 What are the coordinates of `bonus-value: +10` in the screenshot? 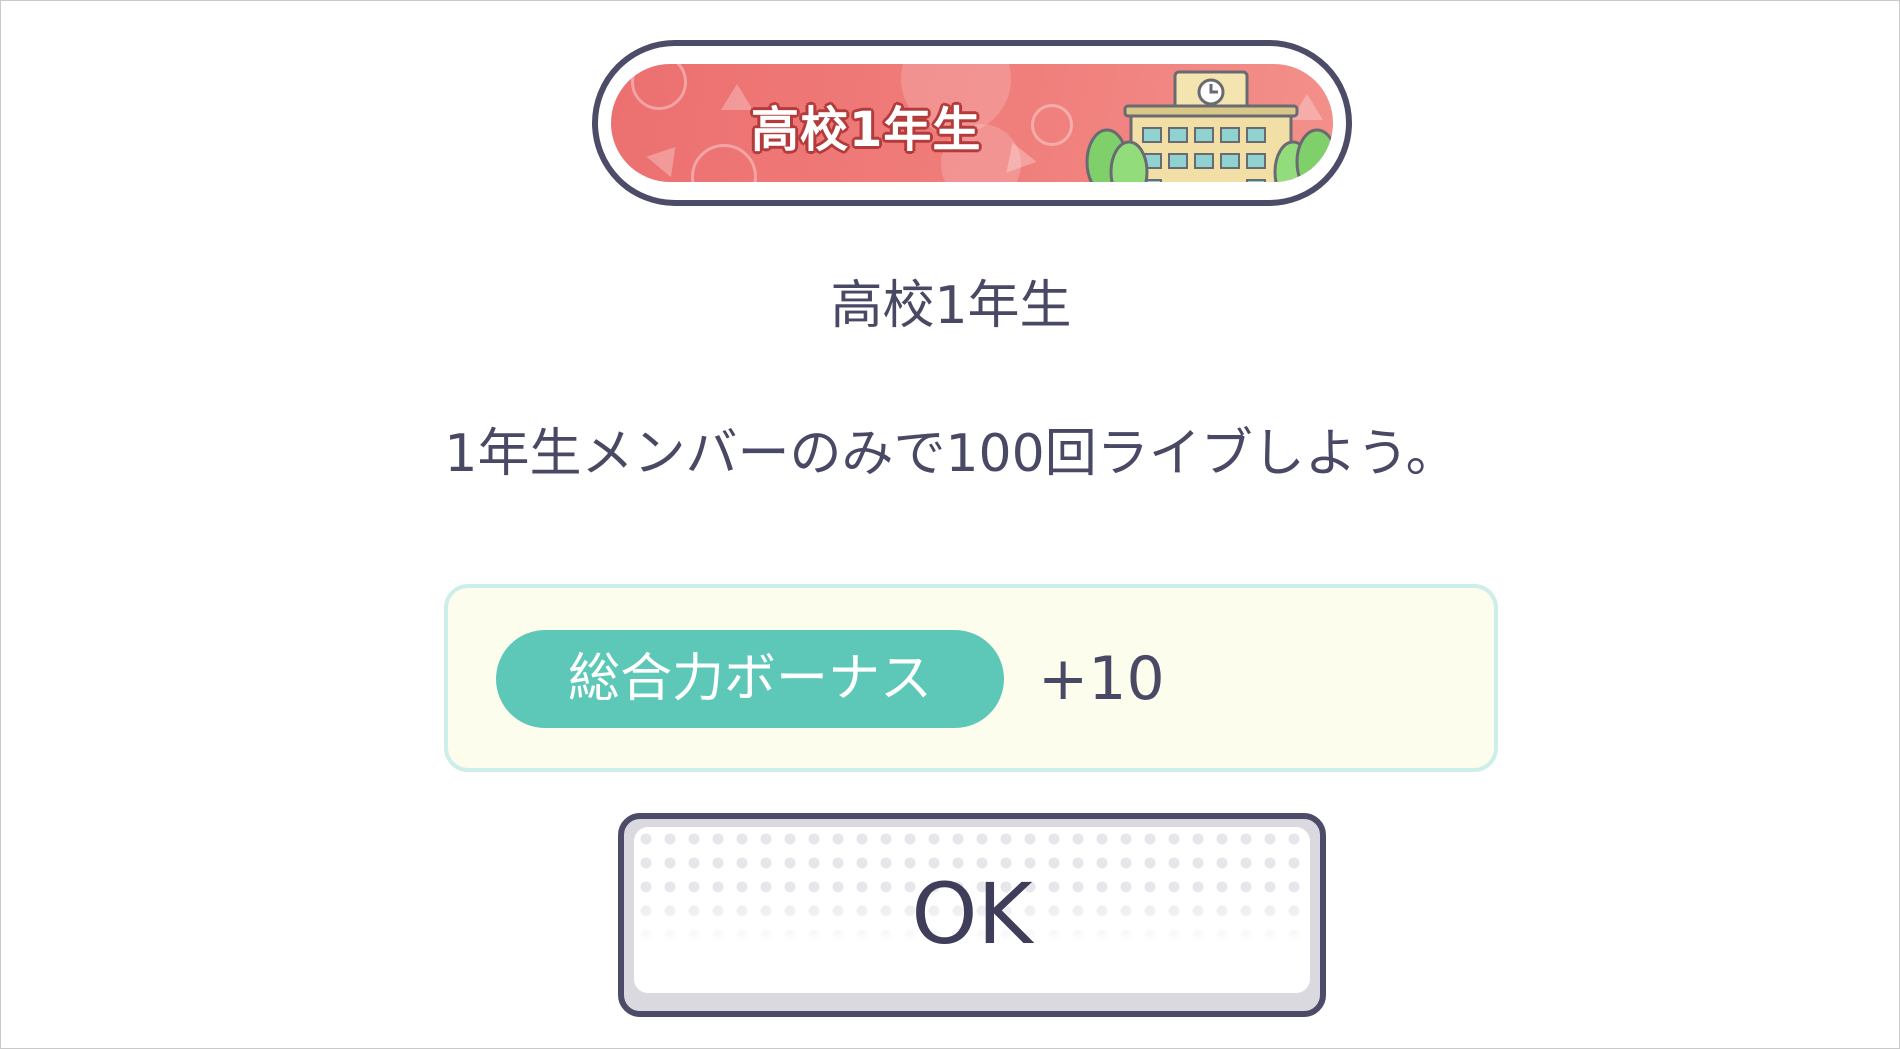 It's located at (1101, 679).